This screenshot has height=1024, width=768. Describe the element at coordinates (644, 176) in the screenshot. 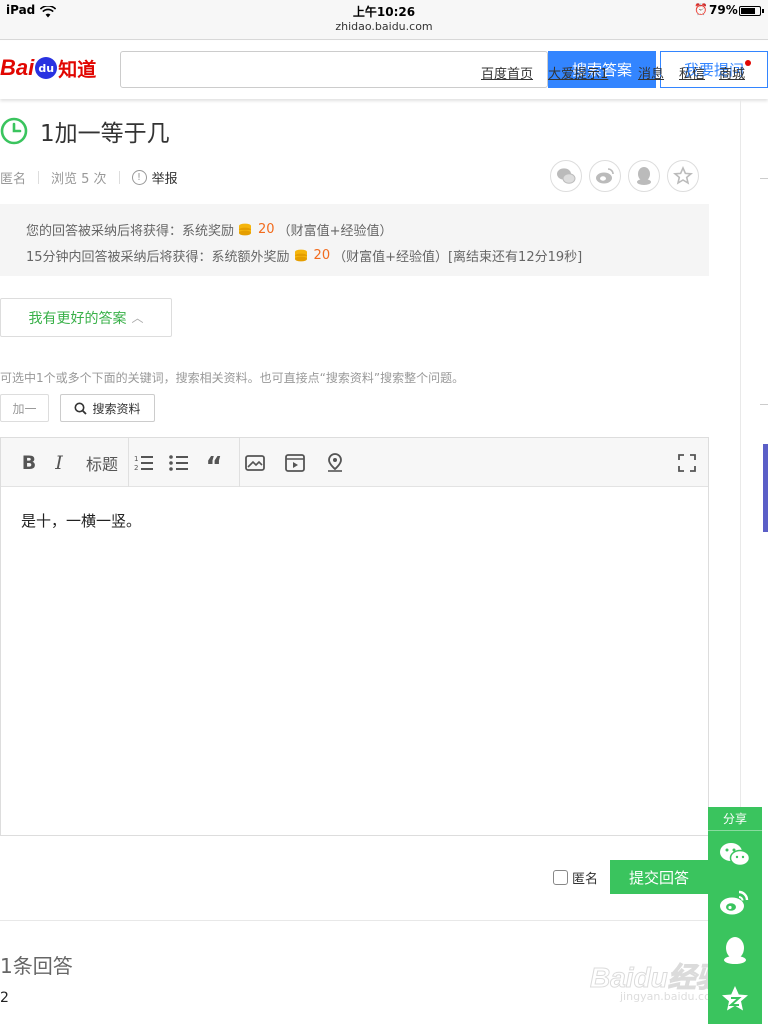

I see `qq-share-icon` at that location.